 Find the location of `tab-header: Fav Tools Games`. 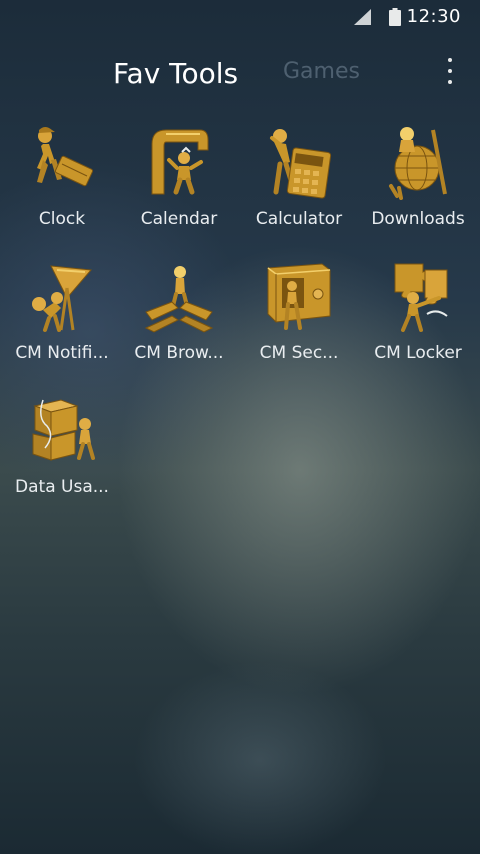

tab-header: Fav Tools Games is located at coordinates (240, 77).